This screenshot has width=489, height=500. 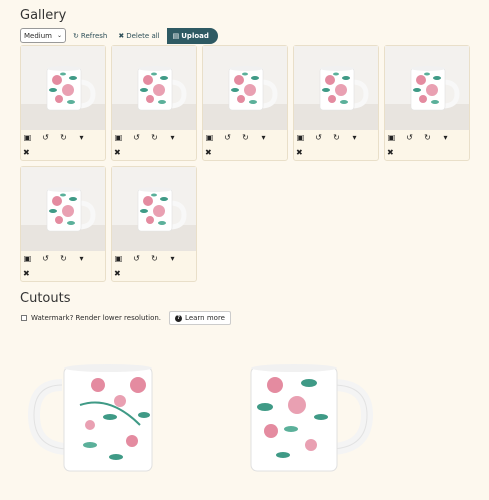 I want to click on watermark-checkbox, so click(x=24, y=318).